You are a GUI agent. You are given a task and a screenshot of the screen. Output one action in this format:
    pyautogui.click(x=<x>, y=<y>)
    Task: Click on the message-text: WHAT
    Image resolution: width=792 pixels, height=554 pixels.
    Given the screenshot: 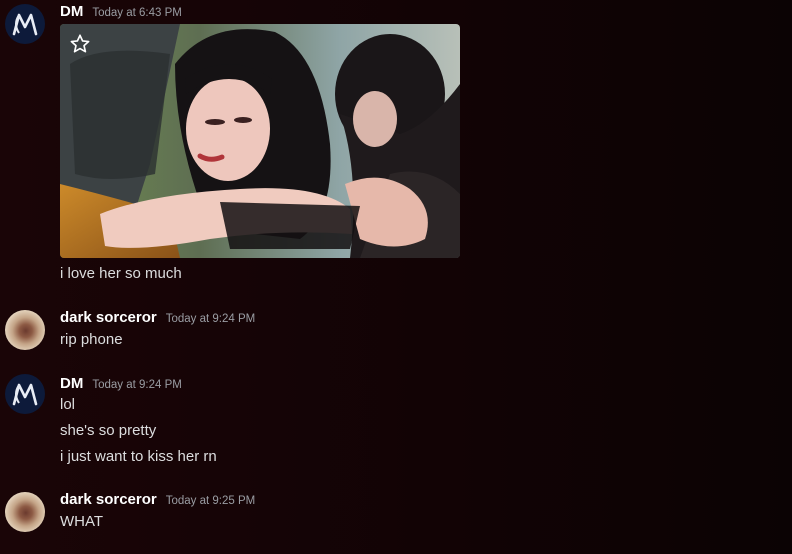 What is the action you would take?
    pyautogui.click(x=82, y=521)
    